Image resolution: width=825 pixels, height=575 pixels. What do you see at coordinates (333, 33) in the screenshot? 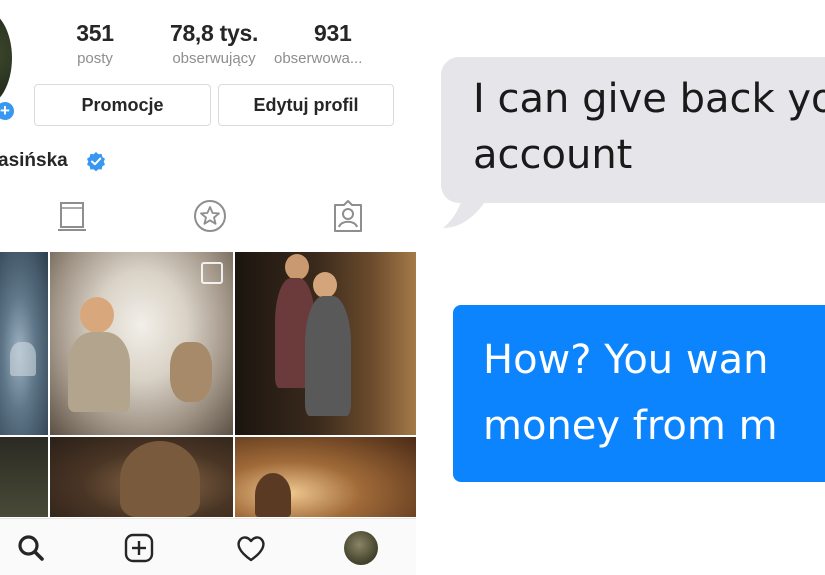
I see `following-count-value: 931` at bounding box center [333, 33].